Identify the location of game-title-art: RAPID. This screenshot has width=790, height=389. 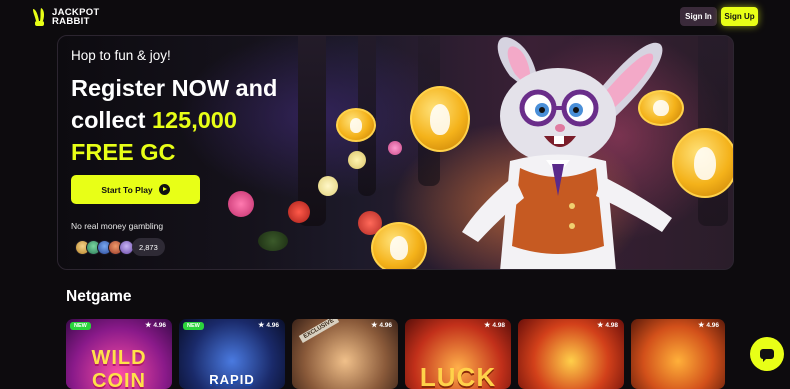
(232, 379).